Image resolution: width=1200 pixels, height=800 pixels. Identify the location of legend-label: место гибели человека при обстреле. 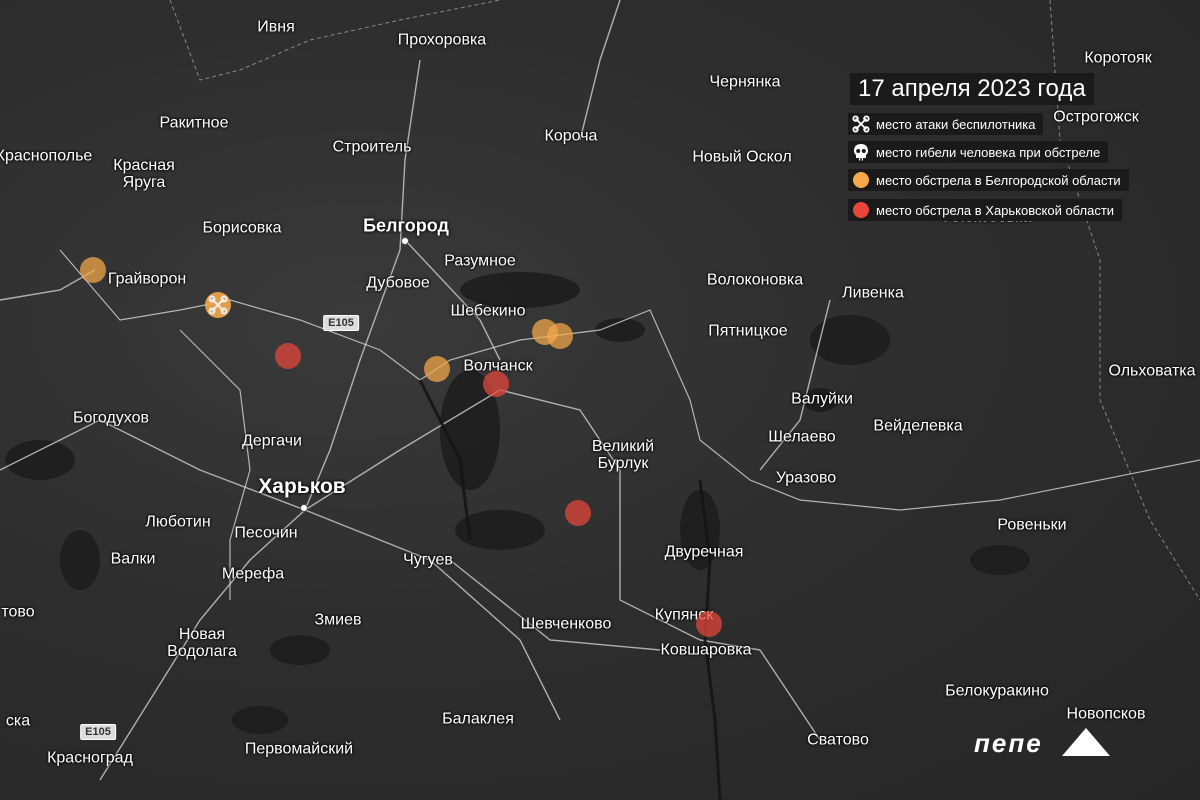
(988, 152).